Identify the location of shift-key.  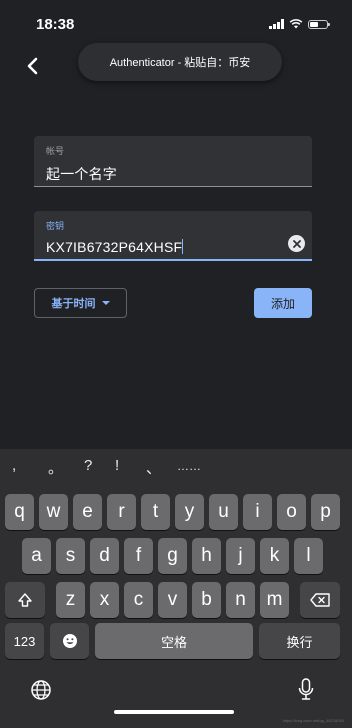
(25, 600).